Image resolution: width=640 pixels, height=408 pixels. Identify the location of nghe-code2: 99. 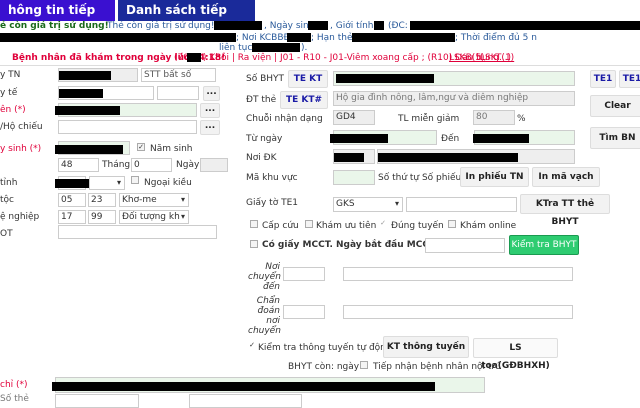
(102, 217).